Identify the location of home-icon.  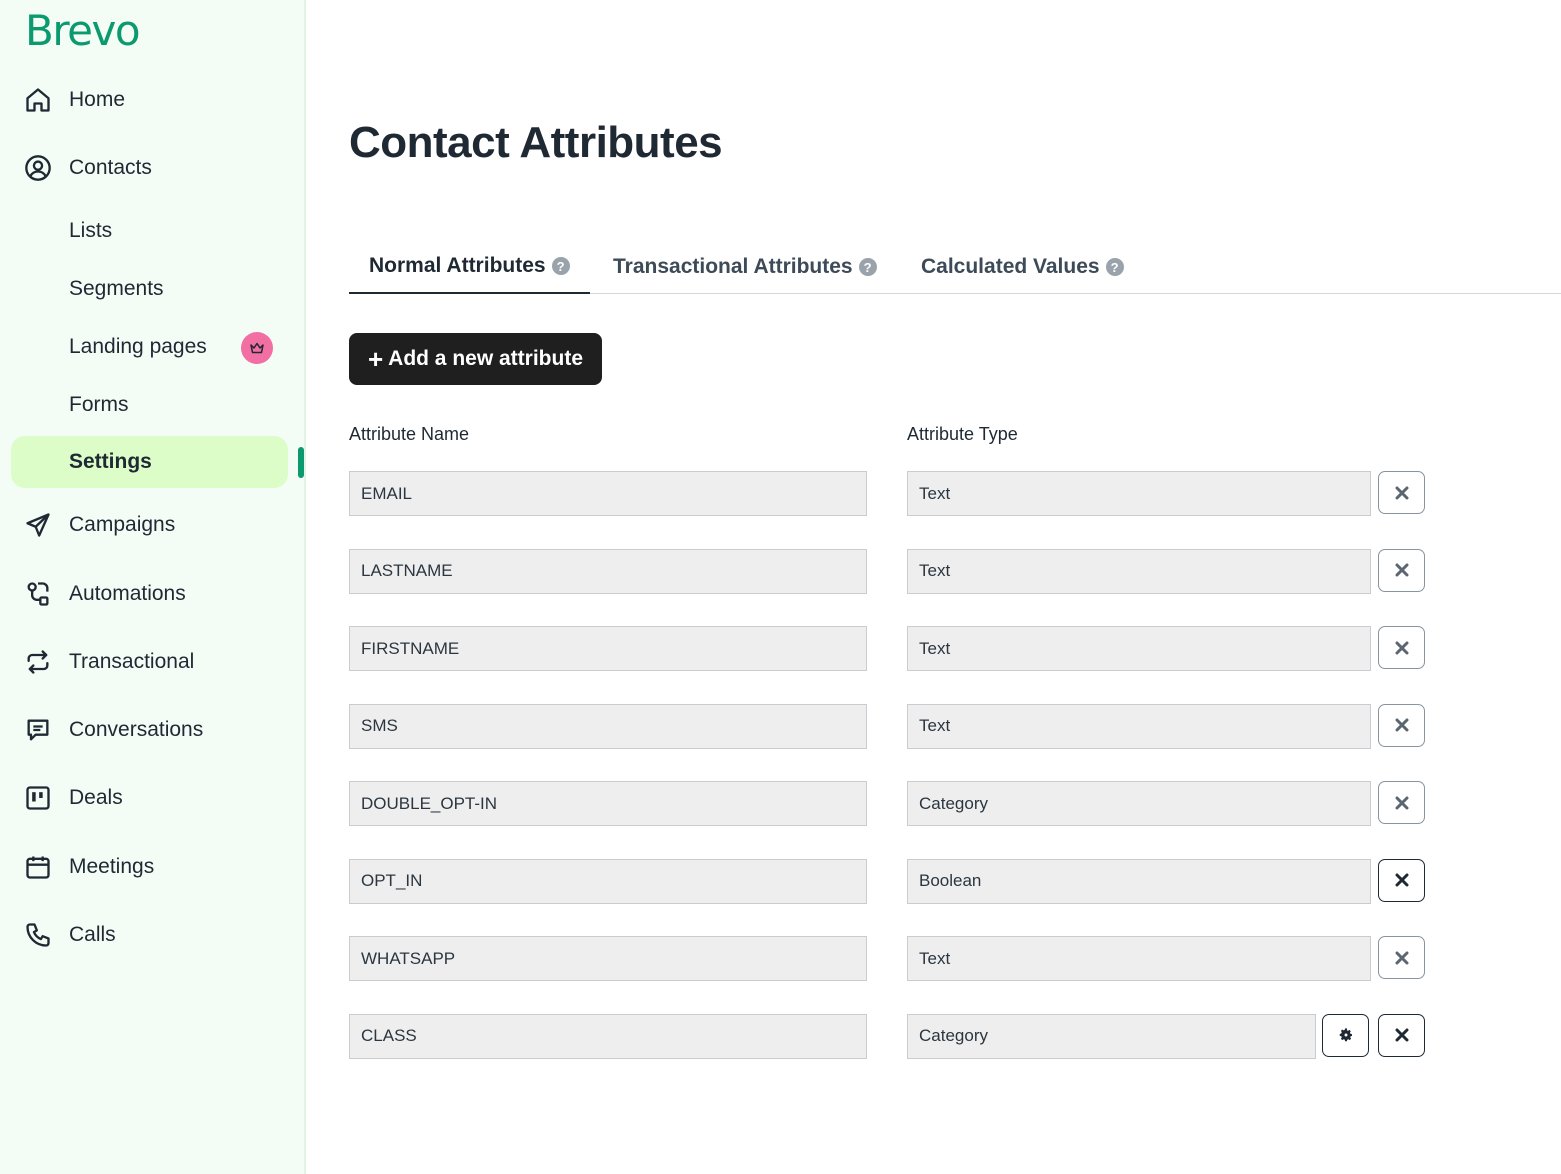
(38, 100).